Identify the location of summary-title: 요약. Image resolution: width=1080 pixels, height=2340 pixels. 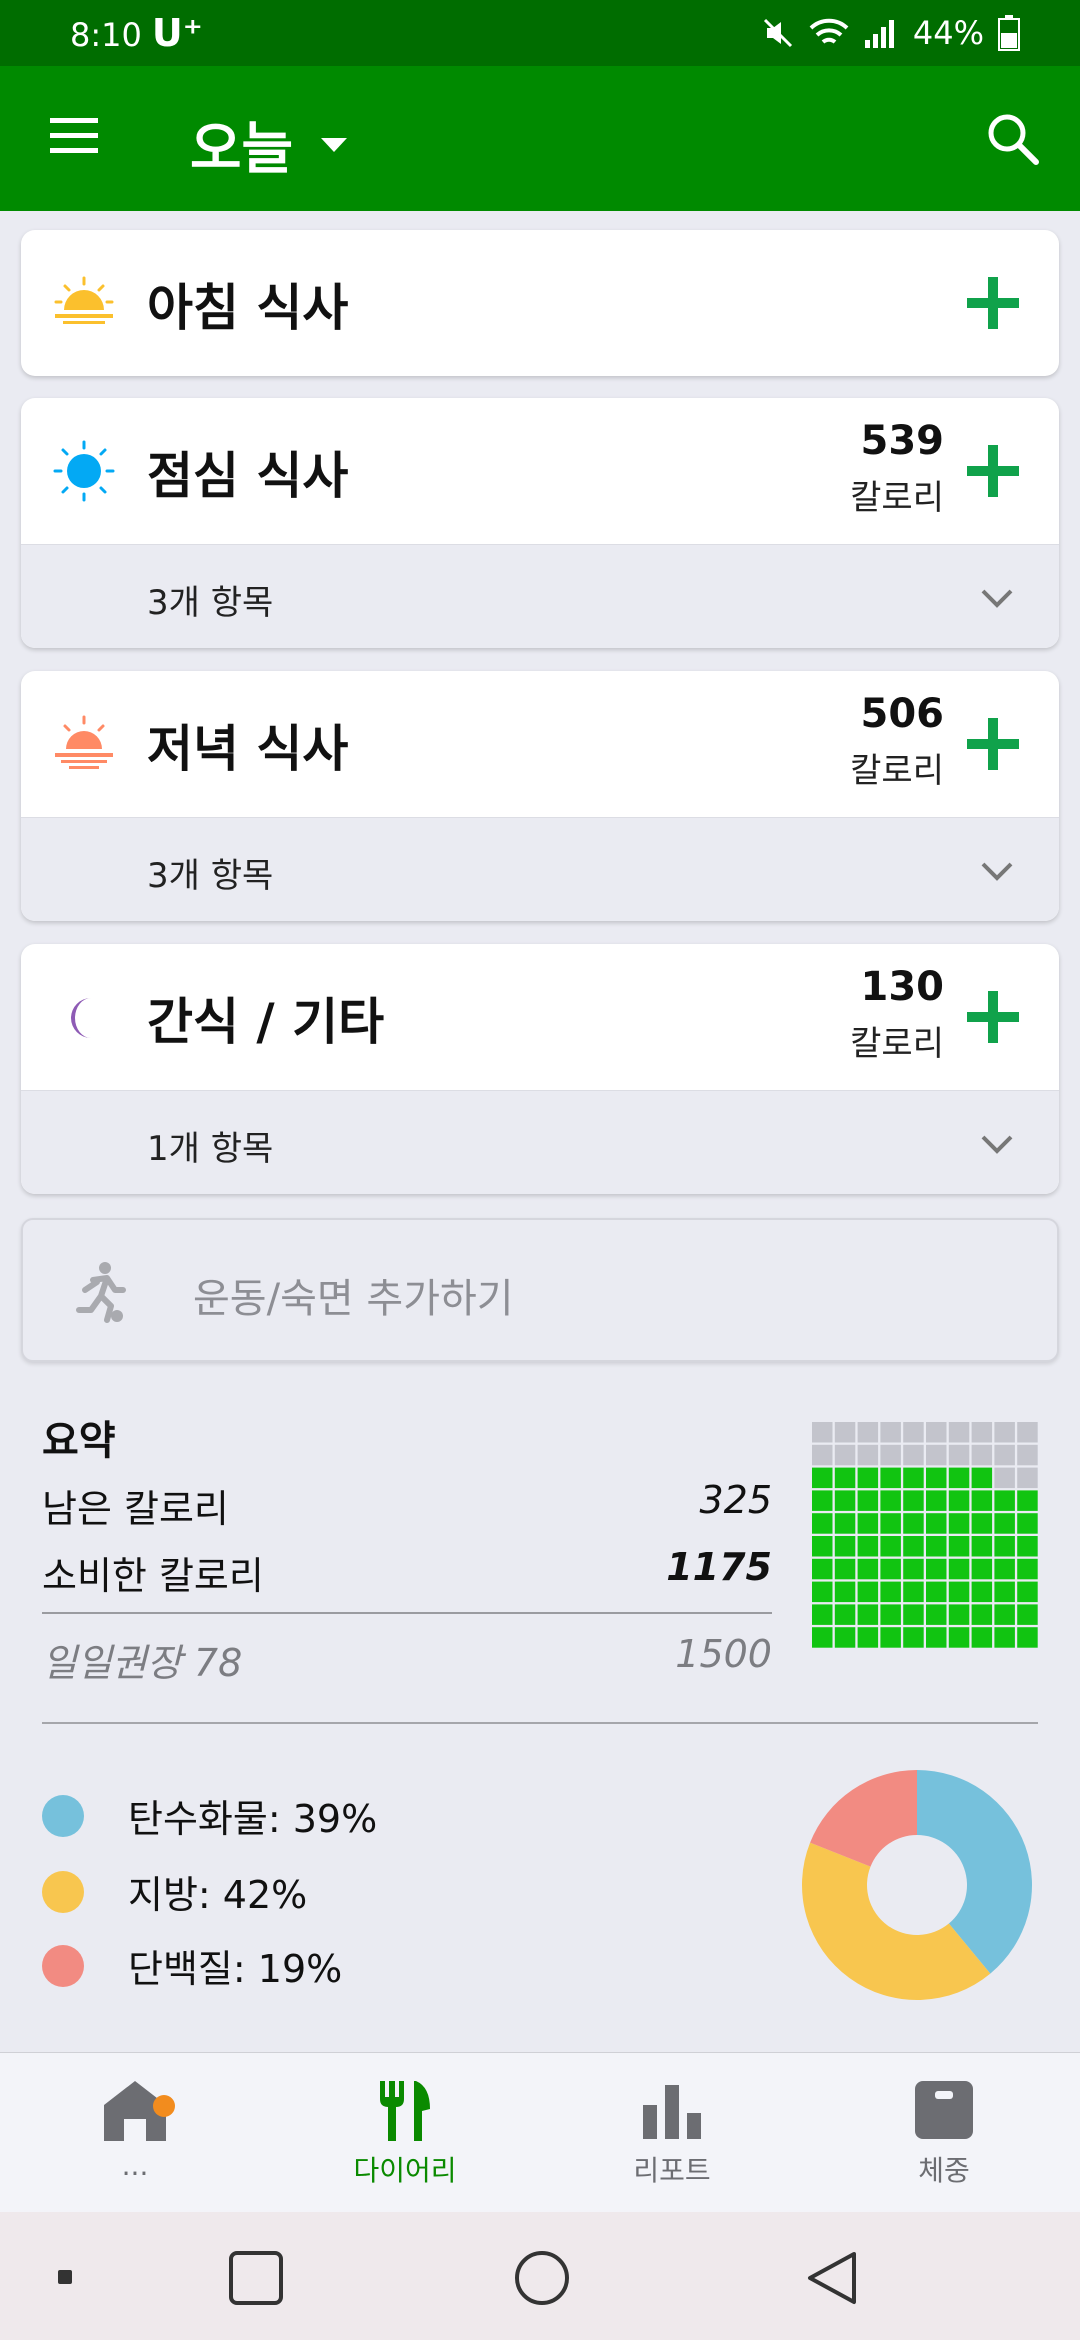
(79, 1441).